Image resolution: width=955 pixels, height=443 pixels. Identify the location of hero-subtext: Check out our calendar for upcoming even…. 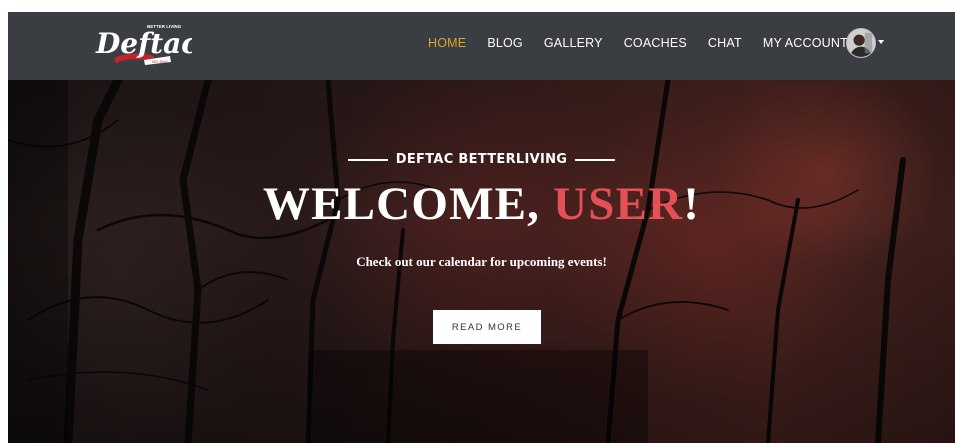
(481, 261).